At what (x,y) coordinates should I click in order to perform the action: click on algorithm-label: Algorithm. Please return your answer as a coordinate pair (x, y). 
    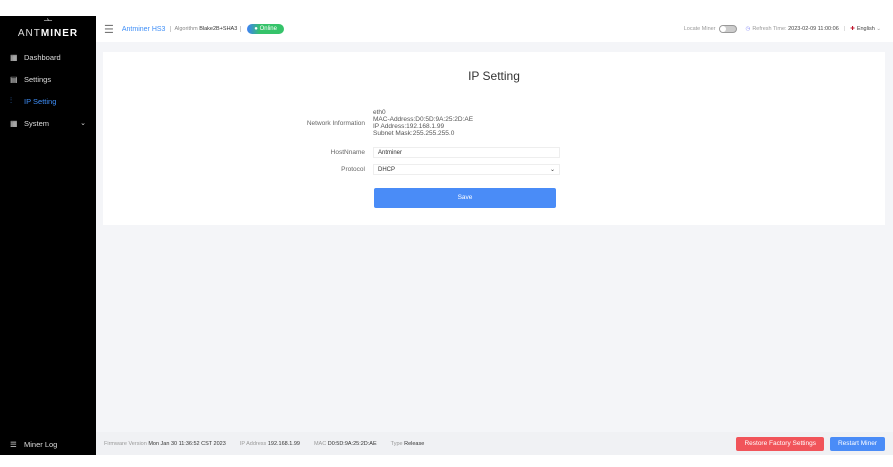
    Looking at the image, I should click on (186, 29).